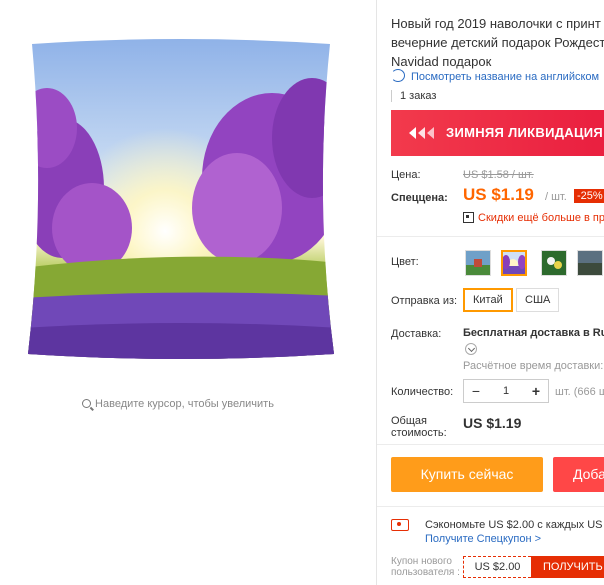 The image size is (604, 585). Describe the element at coordinates (476, 391) in the screenshot. I see `quantity-decrease-button: −` at that location.